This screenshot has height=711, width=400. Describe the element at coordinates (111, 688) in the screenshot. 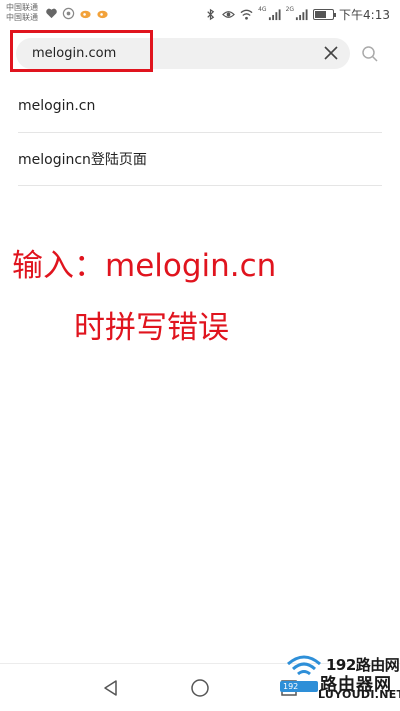

I see `back-triangle-icon` at that location.